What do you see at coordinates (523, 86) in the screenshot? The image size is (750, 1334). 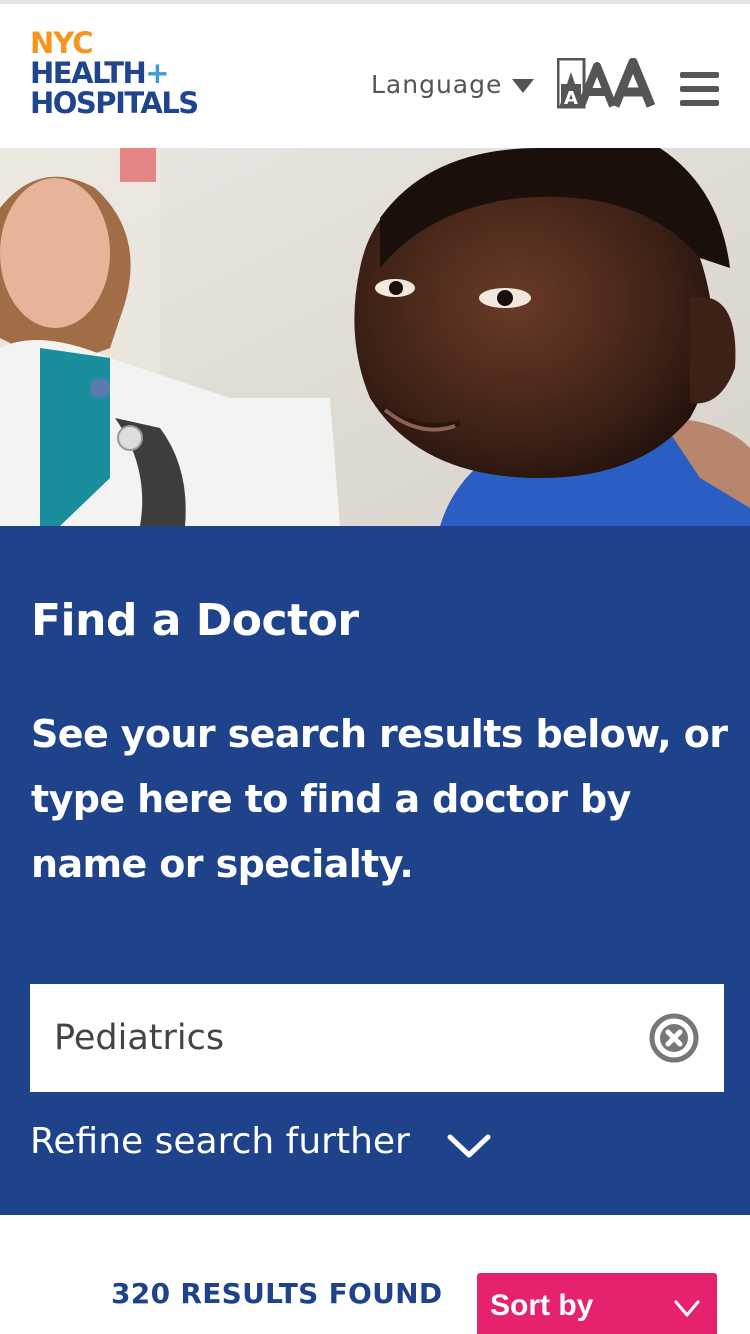 I see `caret-down-icon` at bounding box center [523, 86].